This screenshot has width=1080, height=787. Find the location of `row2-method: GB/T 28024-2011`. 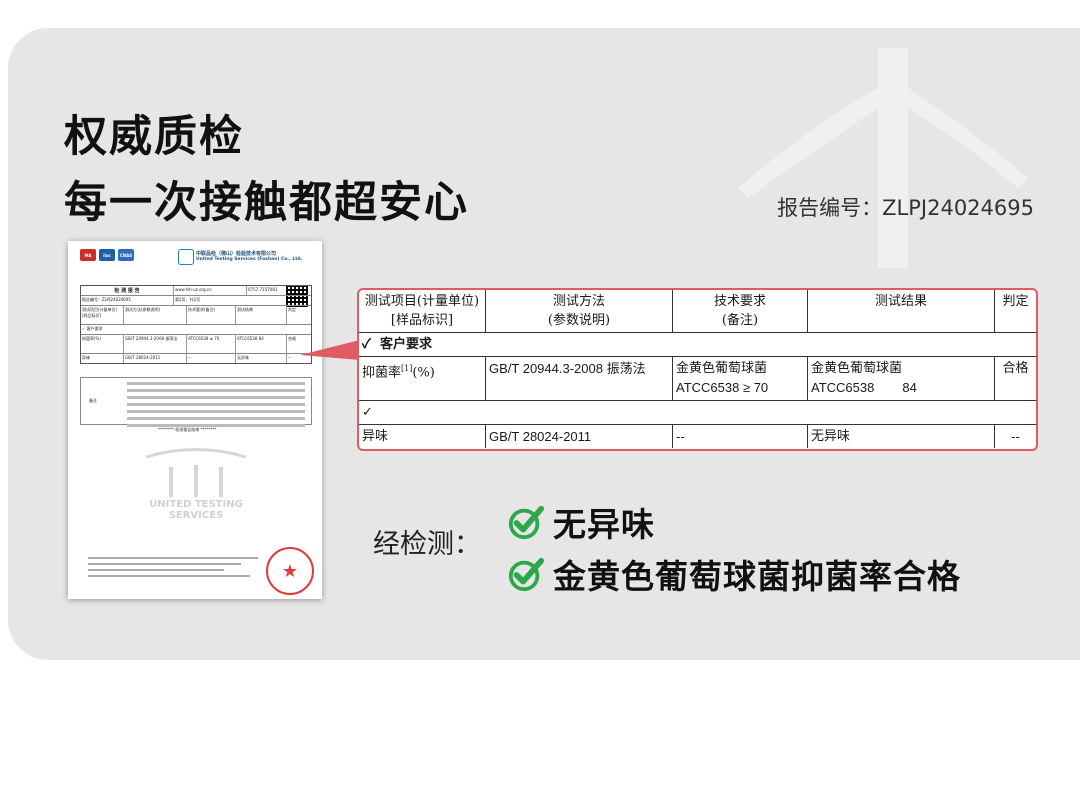

row2-method: GB/T 28024-2011 is located at coordinates (579, 436).